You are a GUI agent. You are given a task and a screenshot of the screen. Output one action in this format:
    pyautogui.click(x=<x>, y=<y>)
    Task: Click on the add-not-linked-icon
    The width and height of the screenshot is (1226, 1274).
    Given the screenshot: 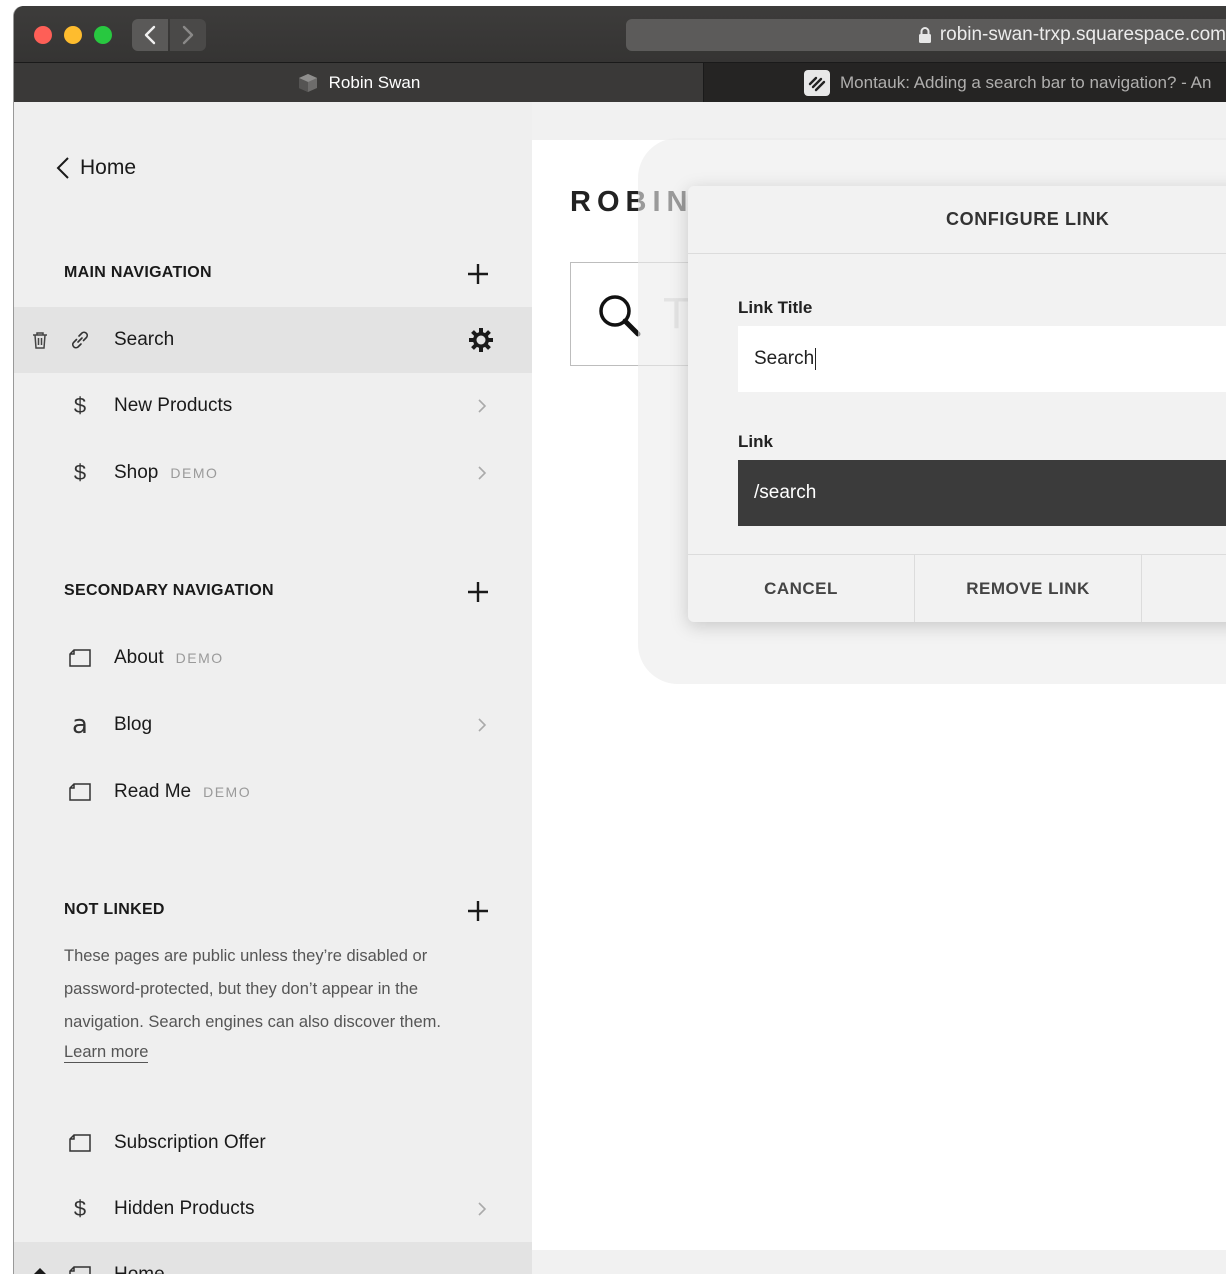 What is the action you would take?
    pyautogui.click(x=478, y=911)
    